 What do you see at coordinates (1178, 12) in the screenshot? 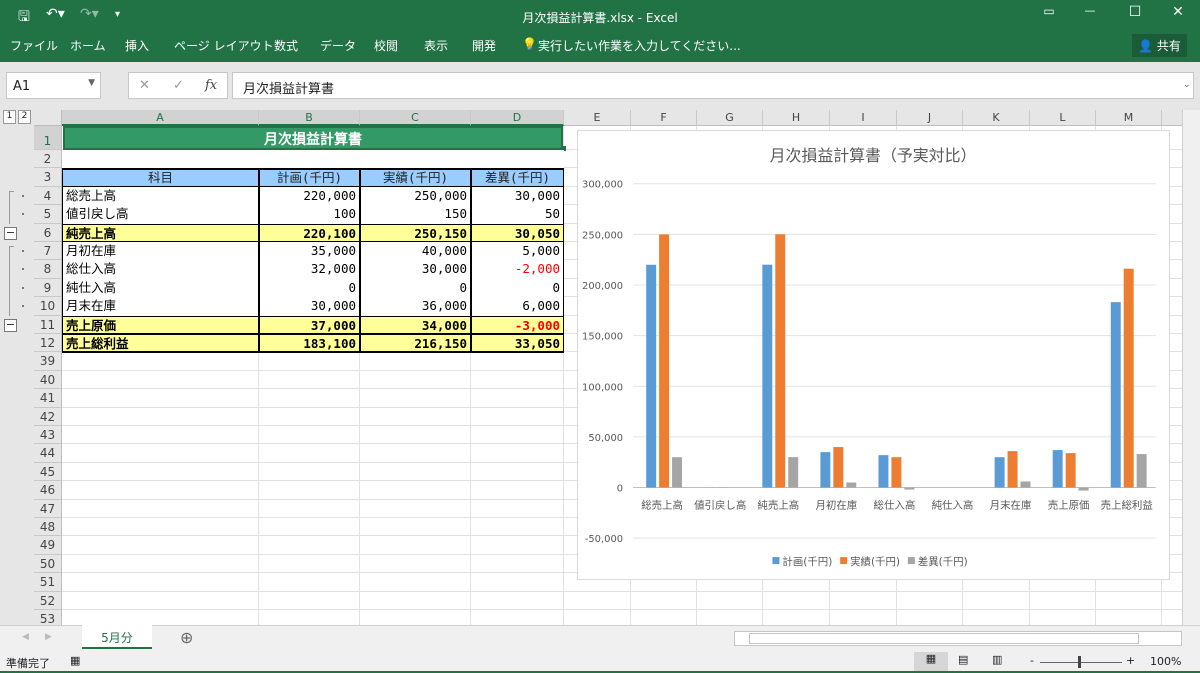
I see `close-button: ✕` at bounding box center [1178, 12].